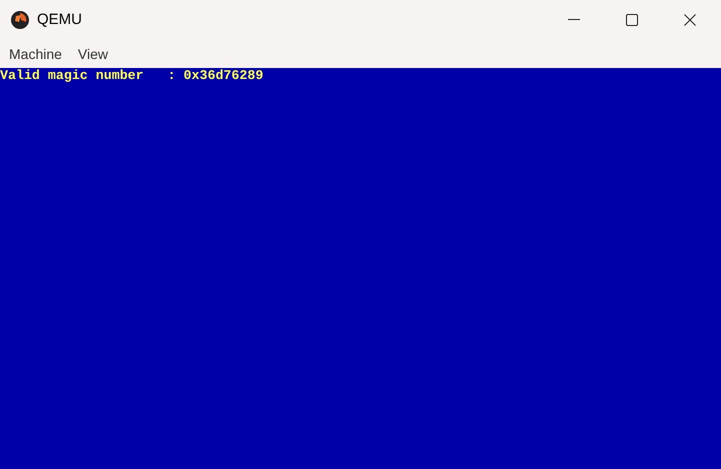 The width and height of the screenshot is (721, 469). Describe the element at coordinates (574, 20) in the screenshot. I see `minimize-icon` at that location.